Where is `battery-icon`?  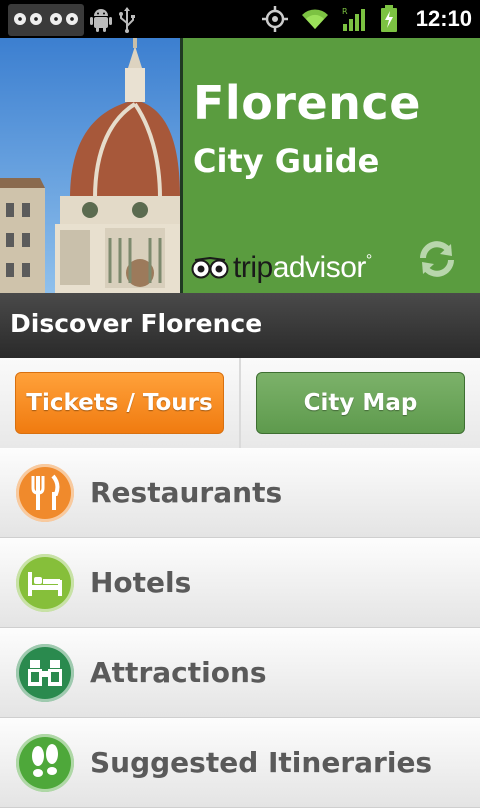
battery-icon is located at coordinates (388, 18).